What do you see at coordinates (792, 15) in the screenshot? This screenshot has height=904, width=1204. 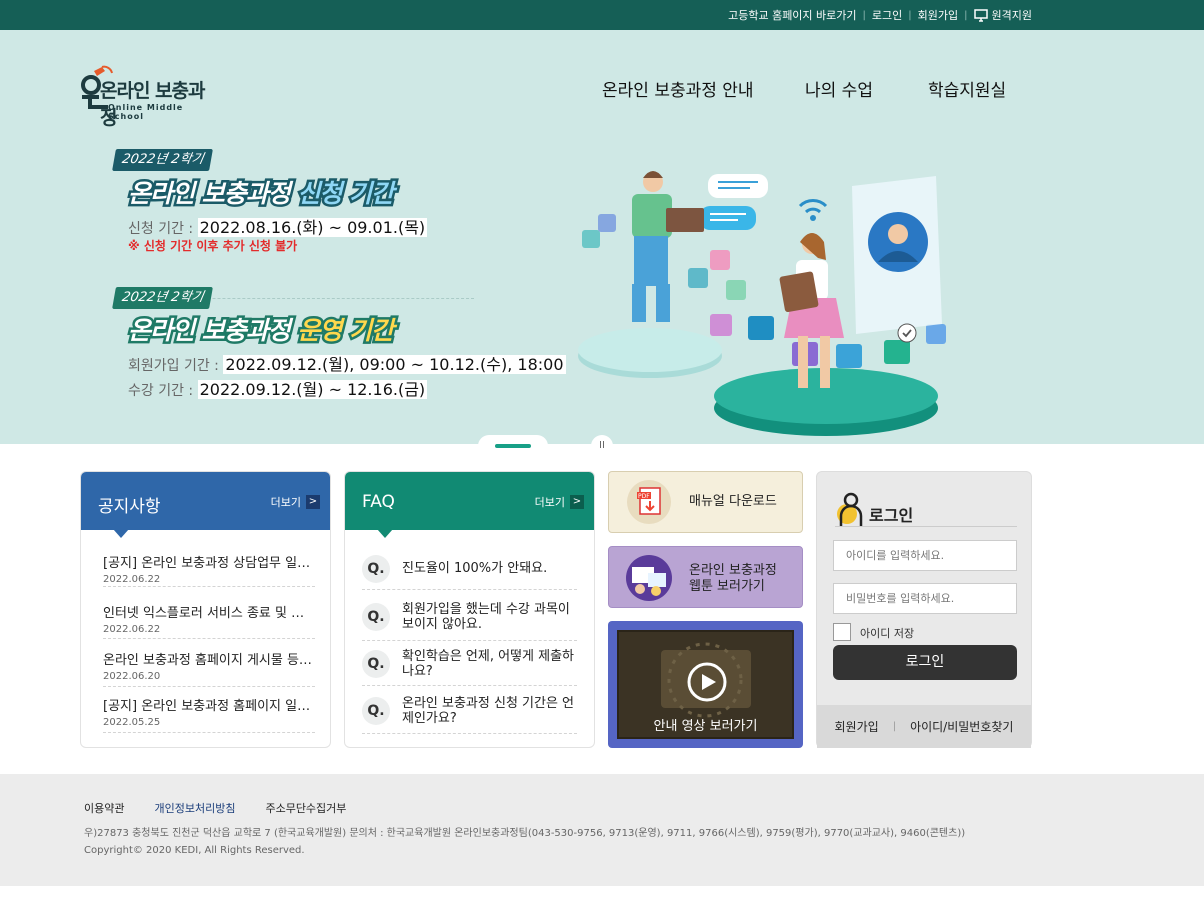 I see `highschool-link: 고등학교 홈페이지 바로가기` at bounding box center [792, 15].